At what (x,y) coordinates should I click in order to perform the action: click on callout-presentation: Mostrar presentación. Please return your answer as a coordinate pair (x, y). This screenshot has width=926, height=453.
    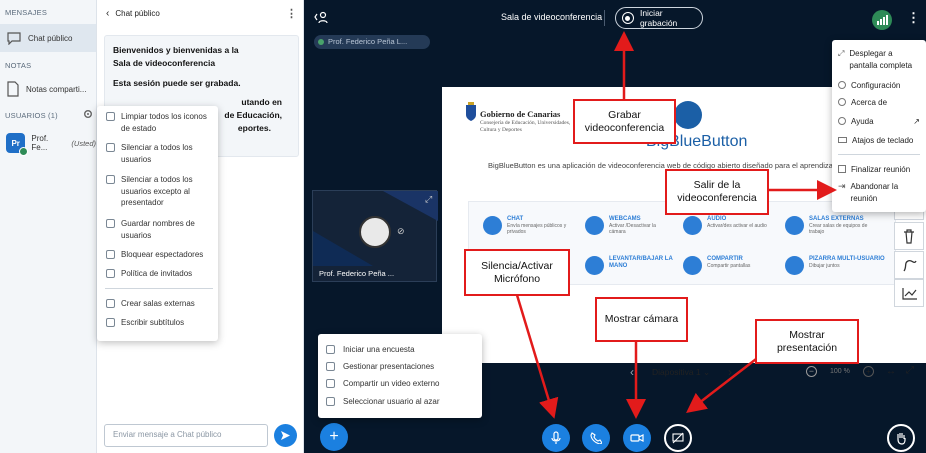
    Looking at the image, I should click on (807, 341).